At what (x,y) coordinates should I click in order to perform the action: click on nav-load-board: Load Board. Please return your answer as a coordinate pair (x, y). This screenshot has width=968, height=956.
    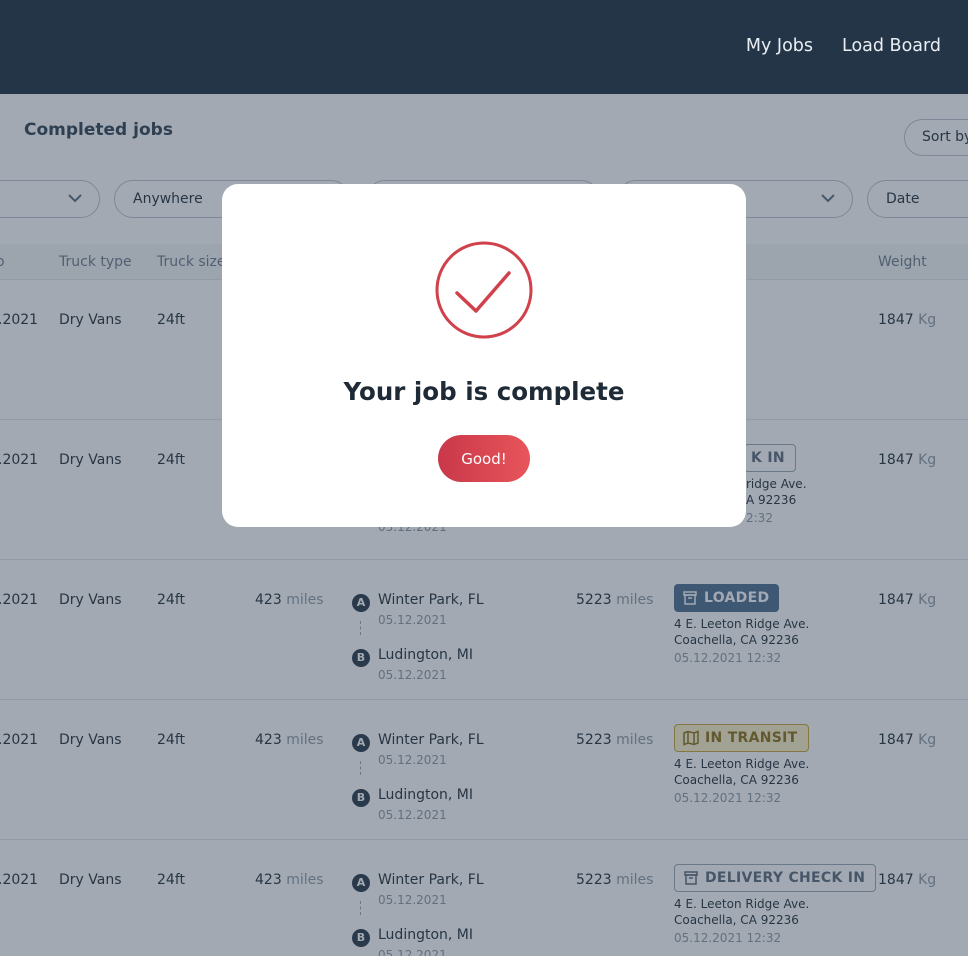
    Looking at the image, I should click on (891, 46).